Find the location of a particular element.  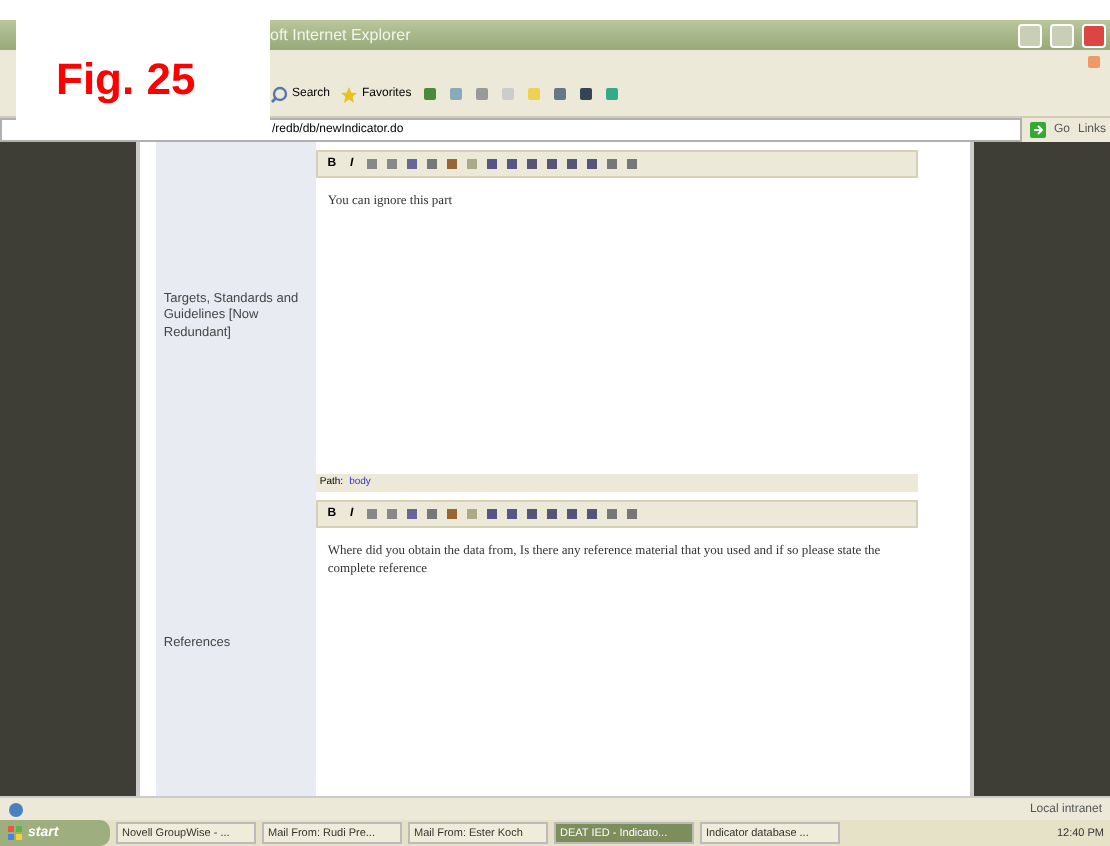

page-icon is located at coordinates (16, 809).